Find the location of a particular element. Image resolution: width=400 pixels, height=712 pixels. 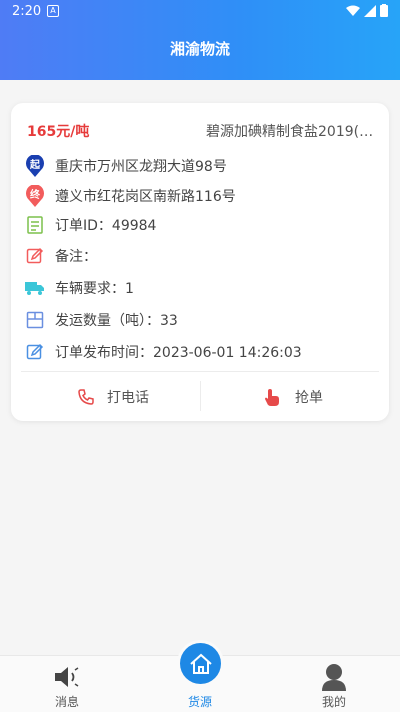

status-indicators is located at coordinates (367, 10).